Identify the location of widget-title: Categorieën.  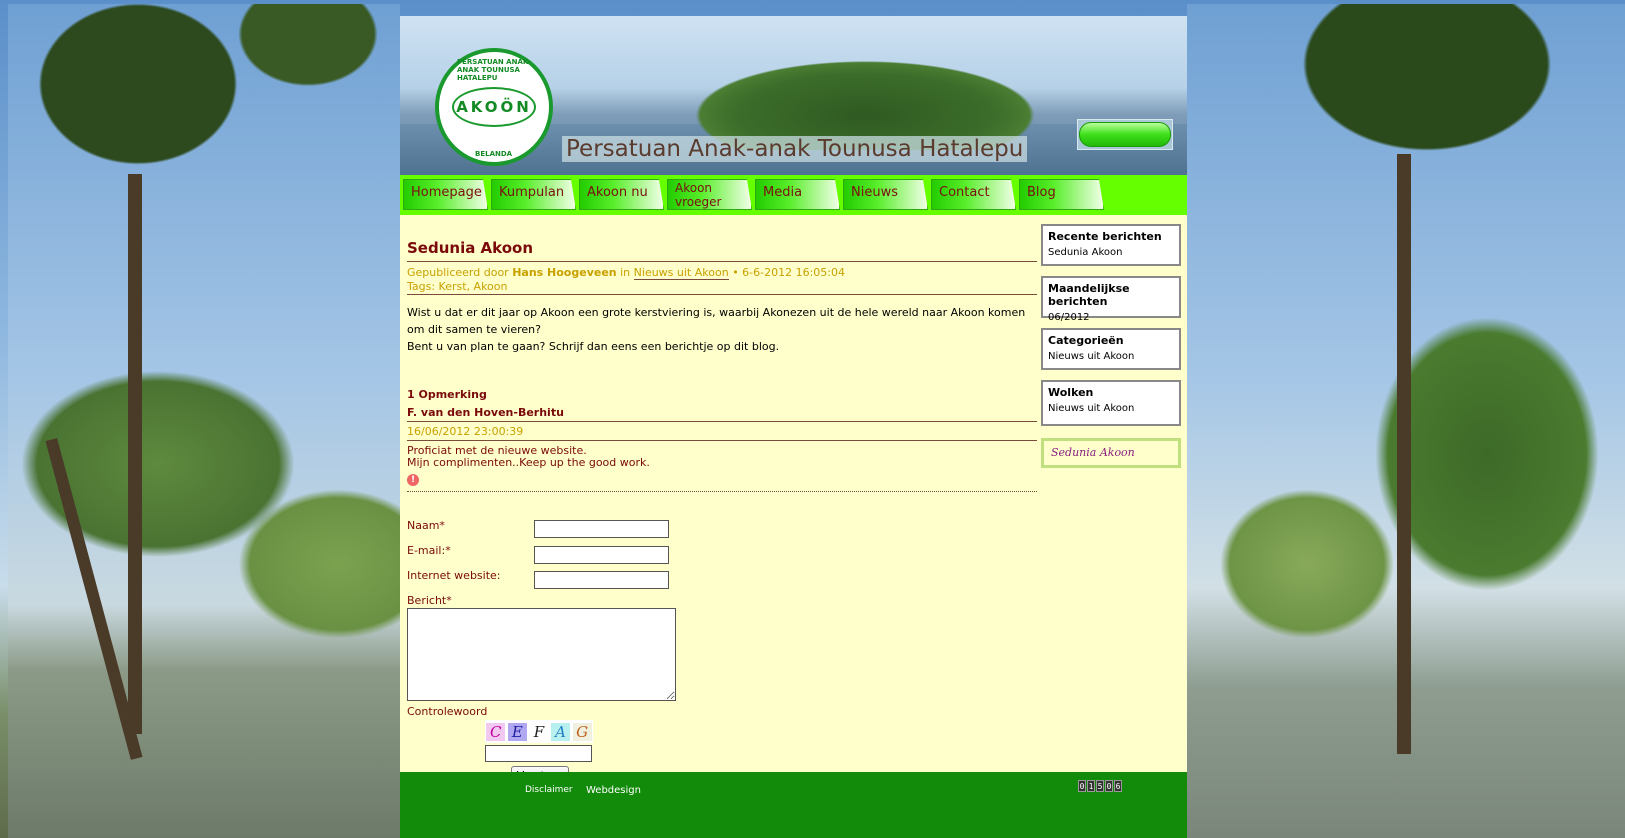
(1086, 340).